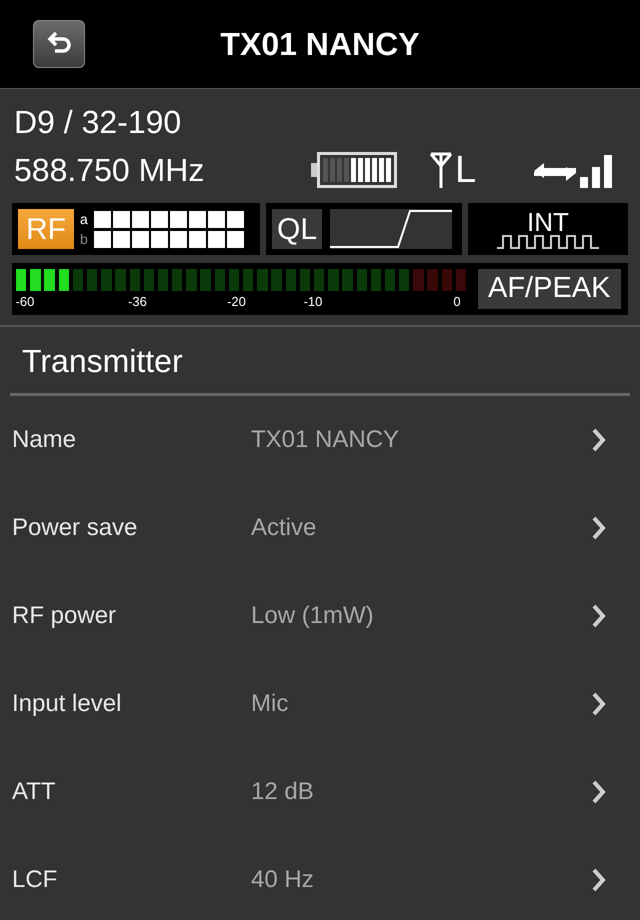 This screenshot has height=920, width=640. What do you see at coordinates (313, 616) in the screenshot?
I see `setting-value: Low (1mW)` at bounding box center [313, 616].